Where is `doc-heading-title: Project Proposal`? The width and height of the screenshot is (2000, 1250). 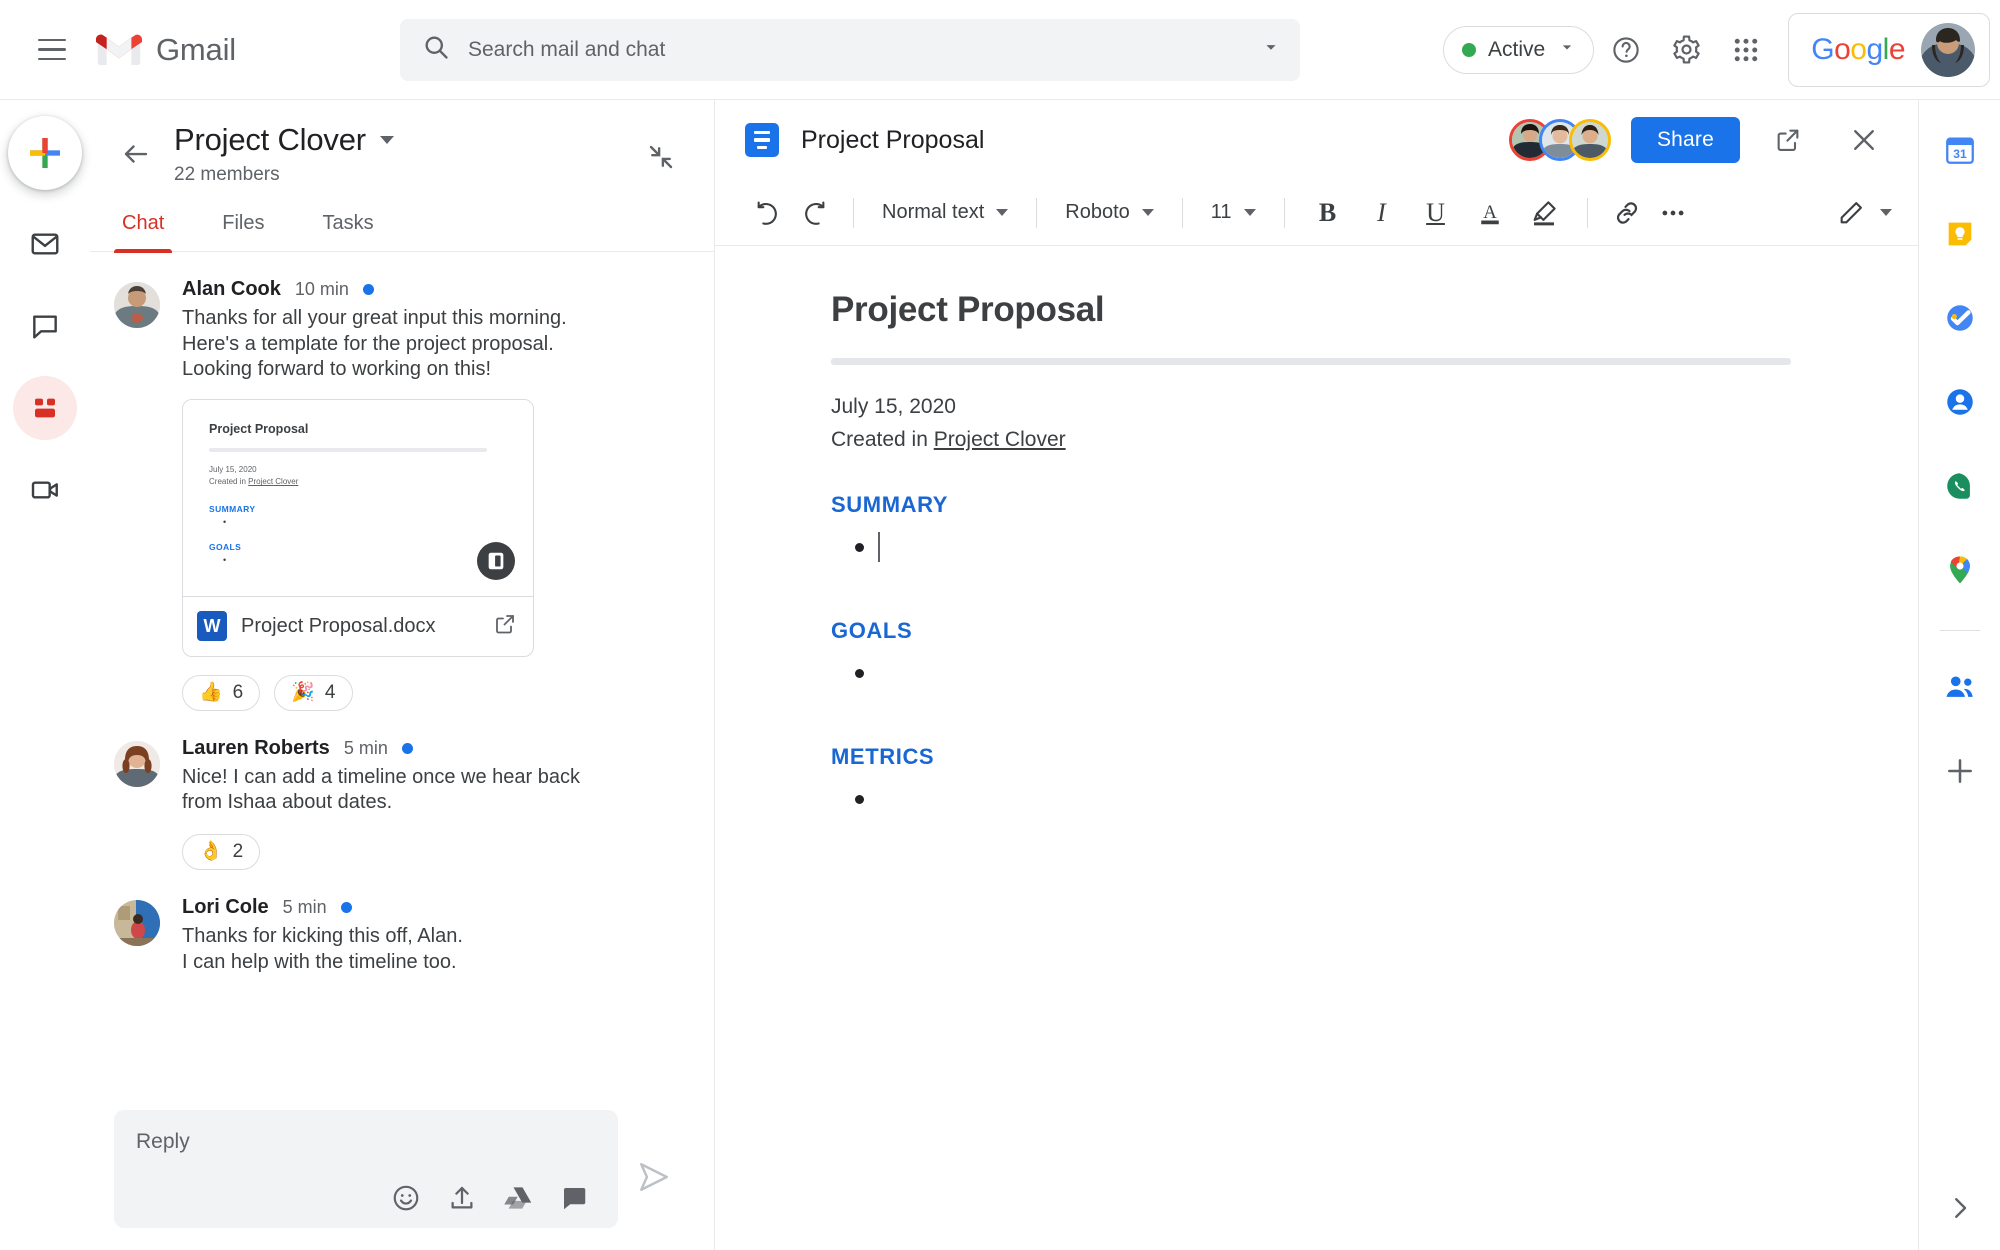 doc-heading-title: Project Proposal is located at coordinates (968, 309).